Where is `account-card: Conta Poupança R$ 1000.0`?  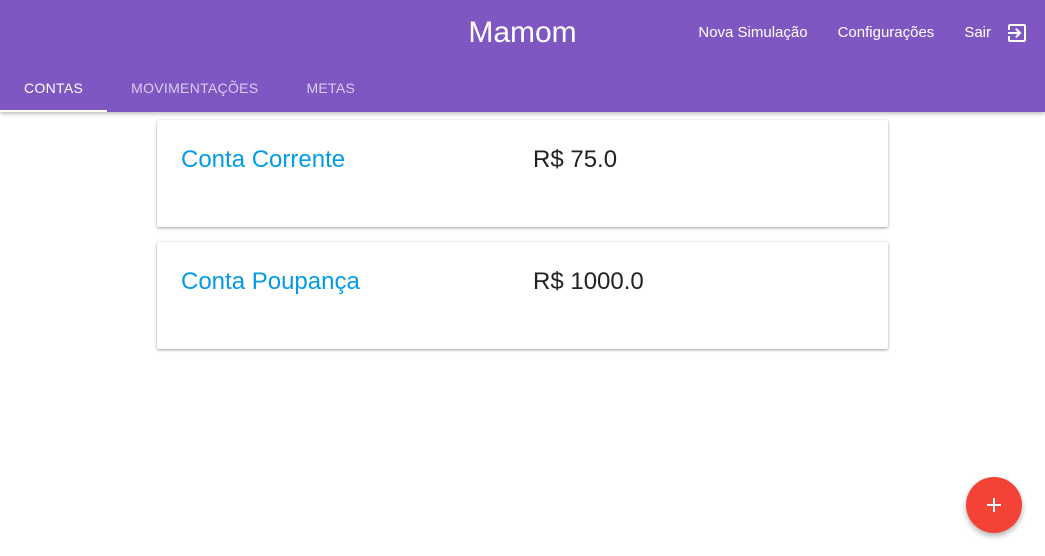
account-card: Conta Poupança R$ 1000.0 is located at coordinates (522, 295).